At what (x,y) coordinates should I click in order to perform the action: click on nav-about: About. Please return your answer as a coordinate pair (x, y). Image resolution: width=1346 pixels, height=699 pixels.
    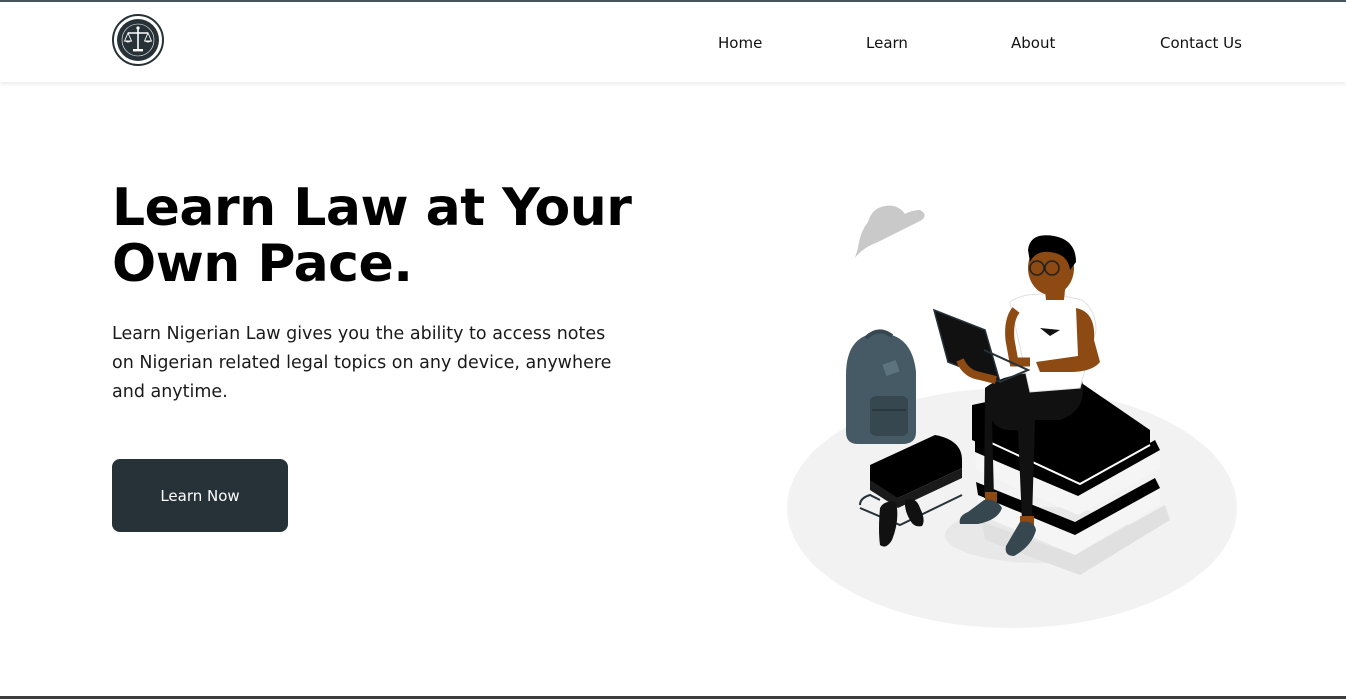
    Looking at the image, I should click on (1033, 43).